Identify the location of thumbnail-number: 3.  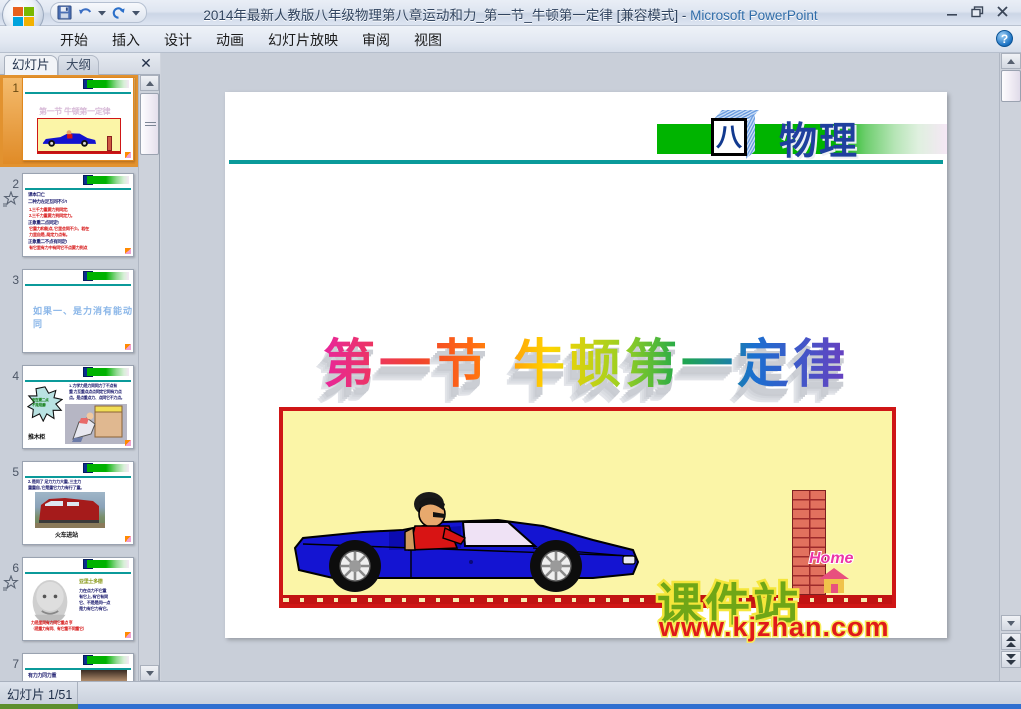
(15, 280).